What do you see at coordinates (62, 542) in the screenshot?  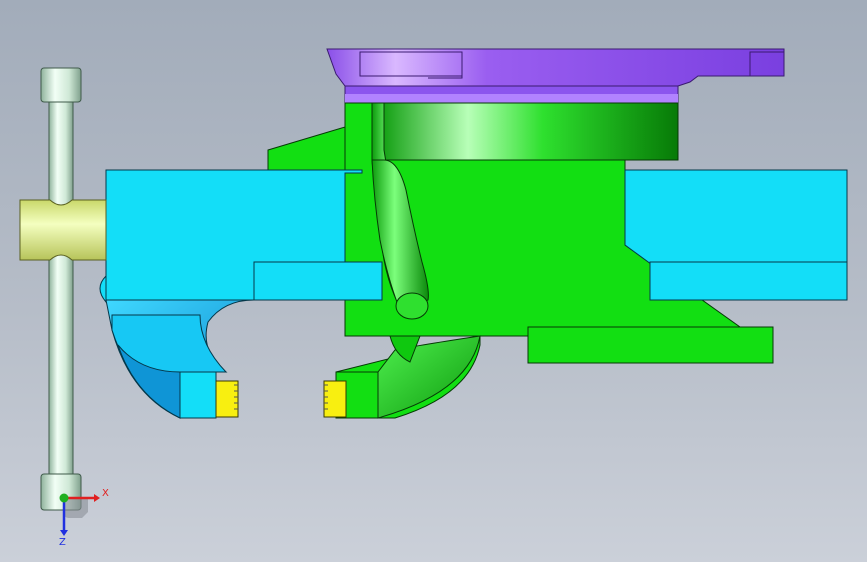 I see `z-axis-label: Z` at bounding box center [62, 542].